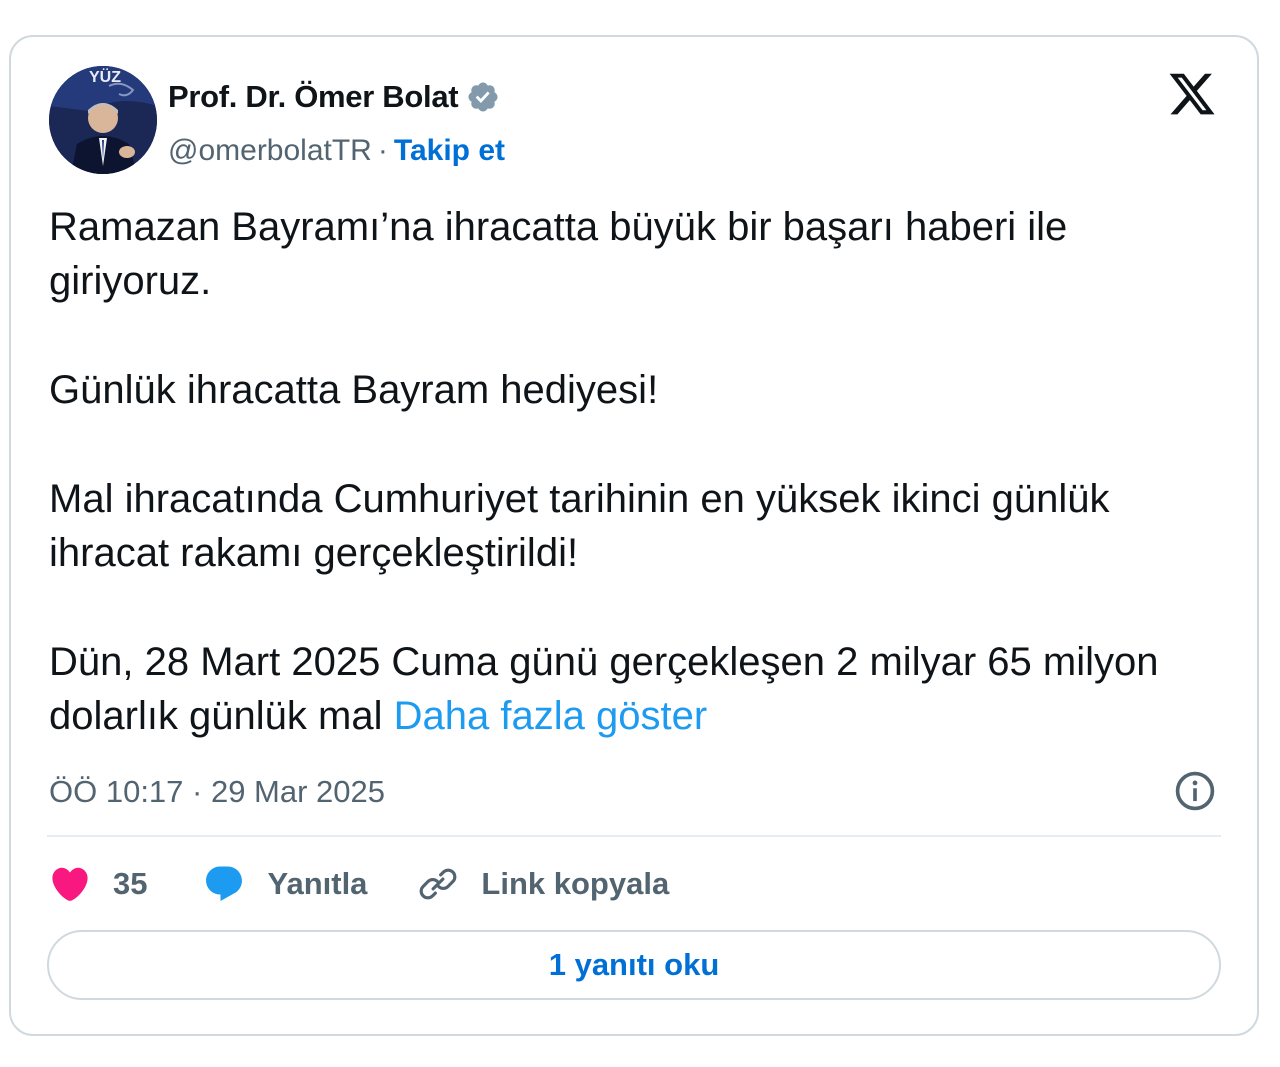  What do you see at coordinates (551, 716) in the screenshot?
I see `show-more-link: Daha fazla göster` at bounding box center [551, 716].